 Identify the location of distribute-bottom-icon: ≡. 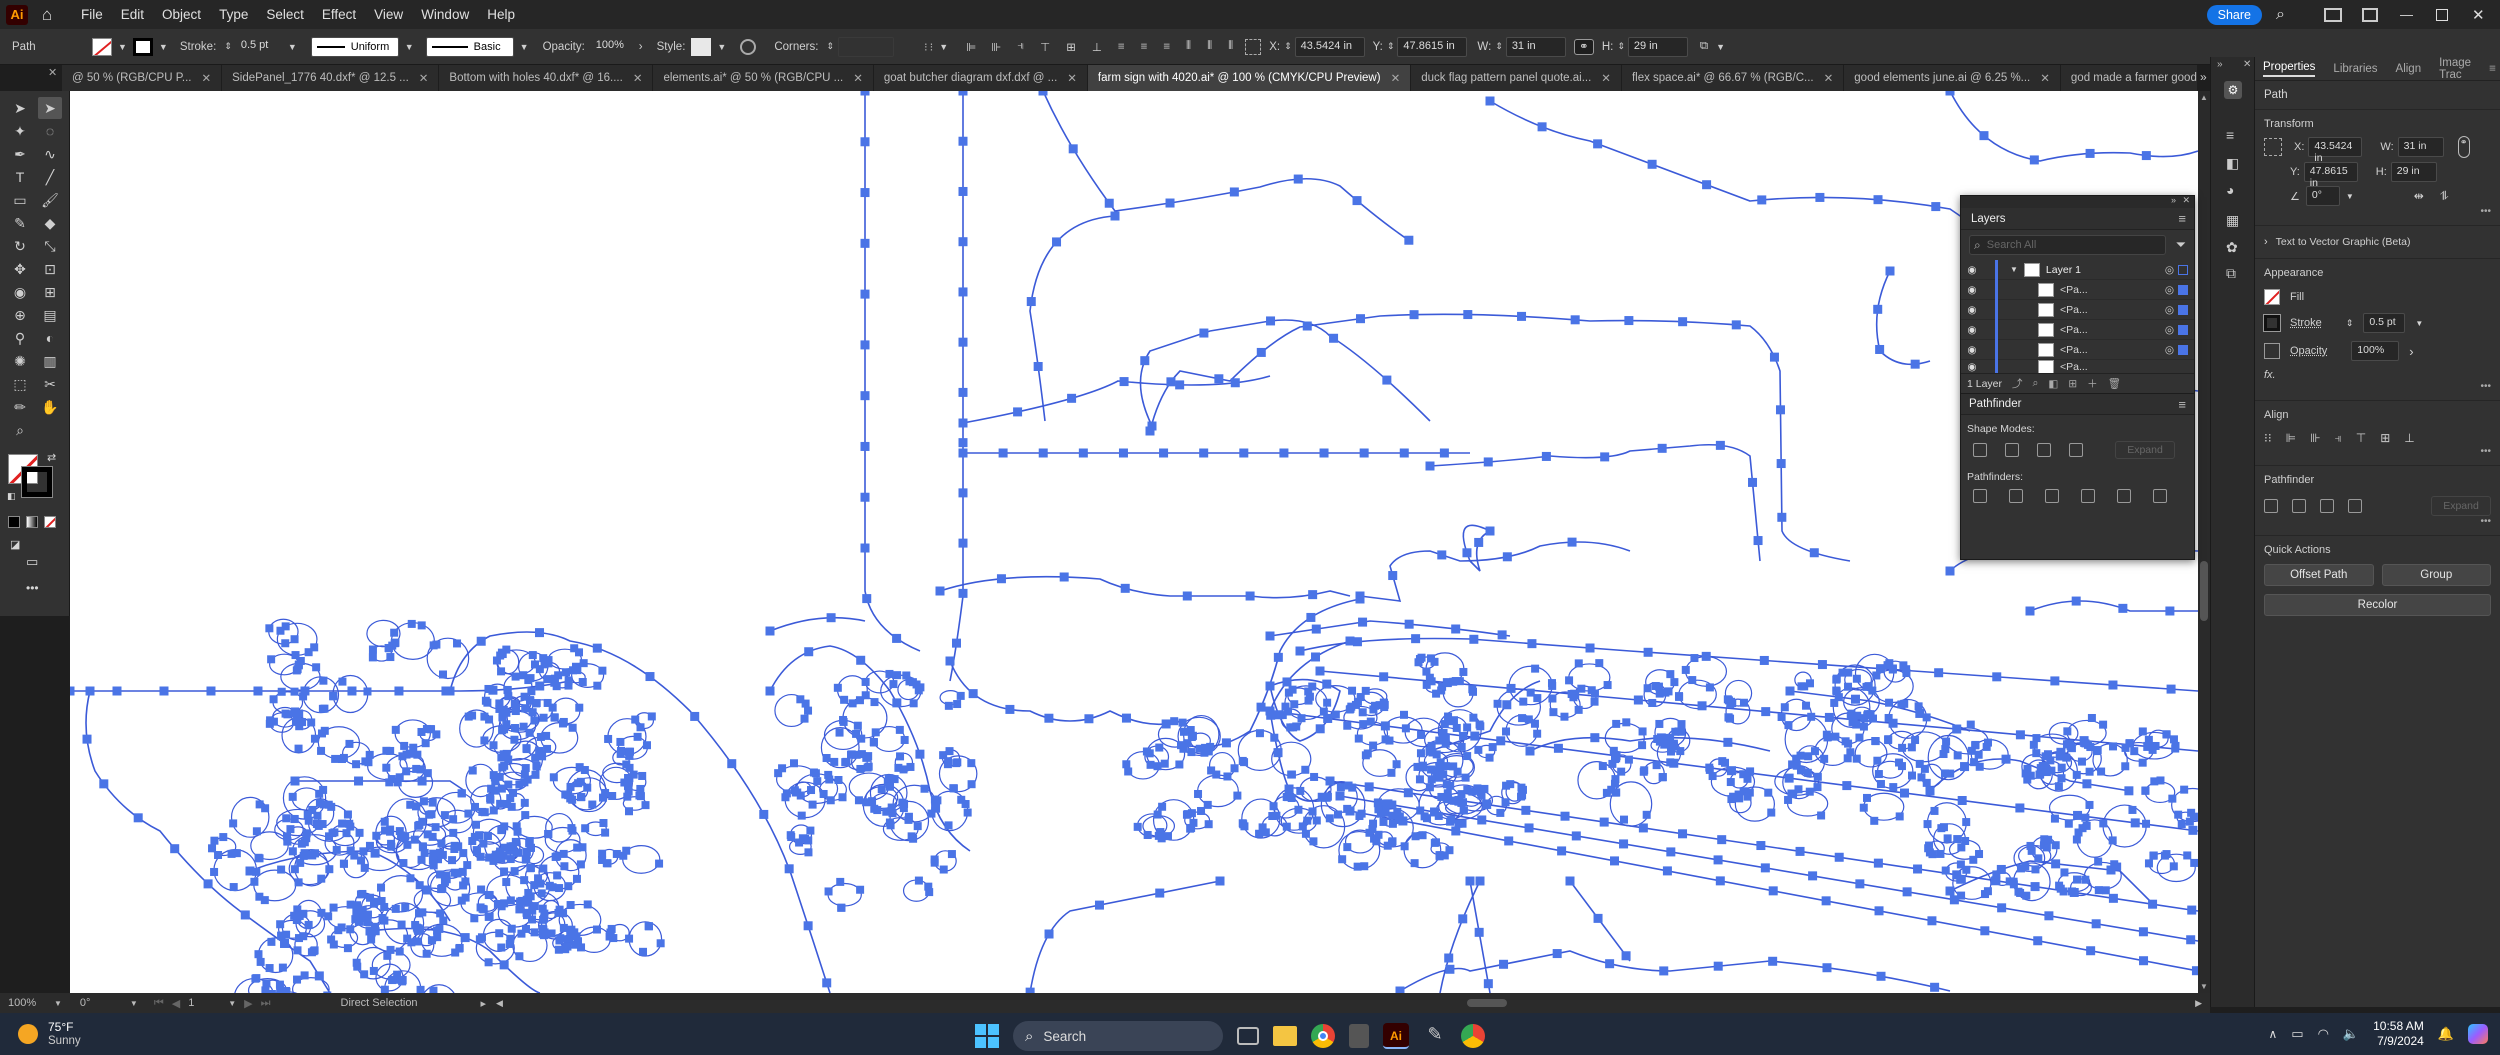
(1166, 47).